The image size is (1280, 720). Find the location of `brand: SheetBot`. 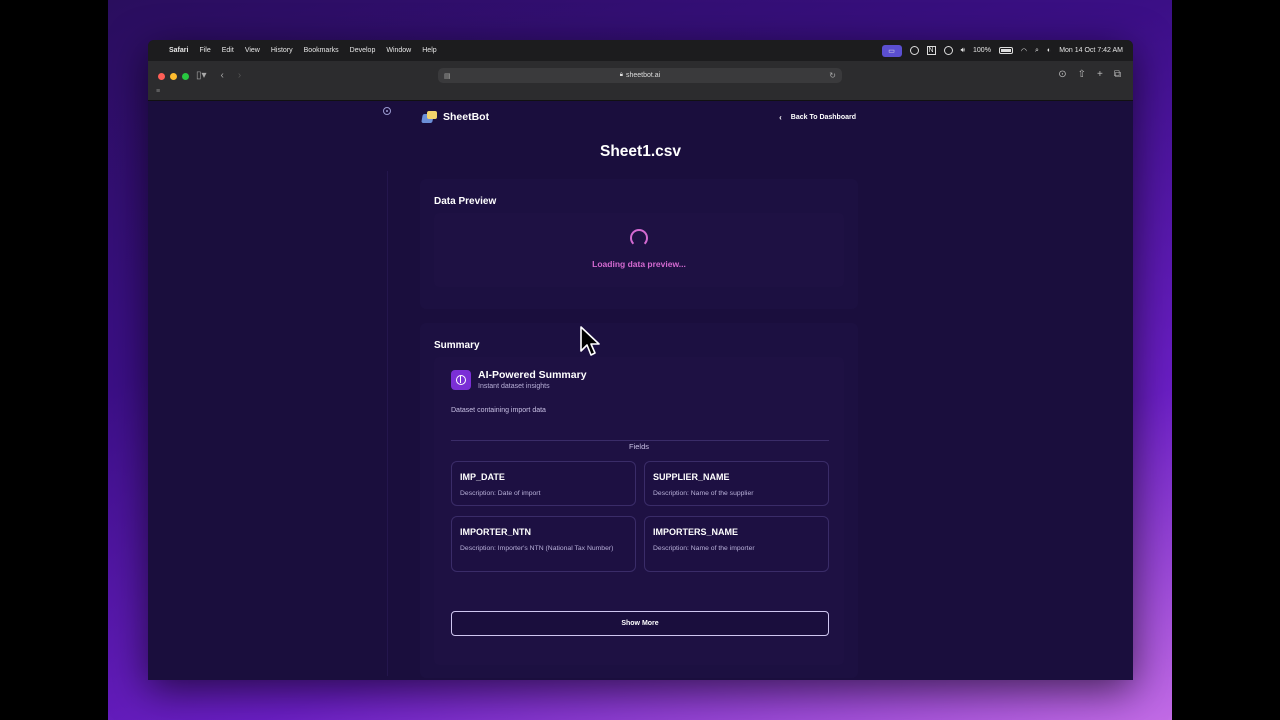

brand: SheetBot is located at coordinates (455, 117).